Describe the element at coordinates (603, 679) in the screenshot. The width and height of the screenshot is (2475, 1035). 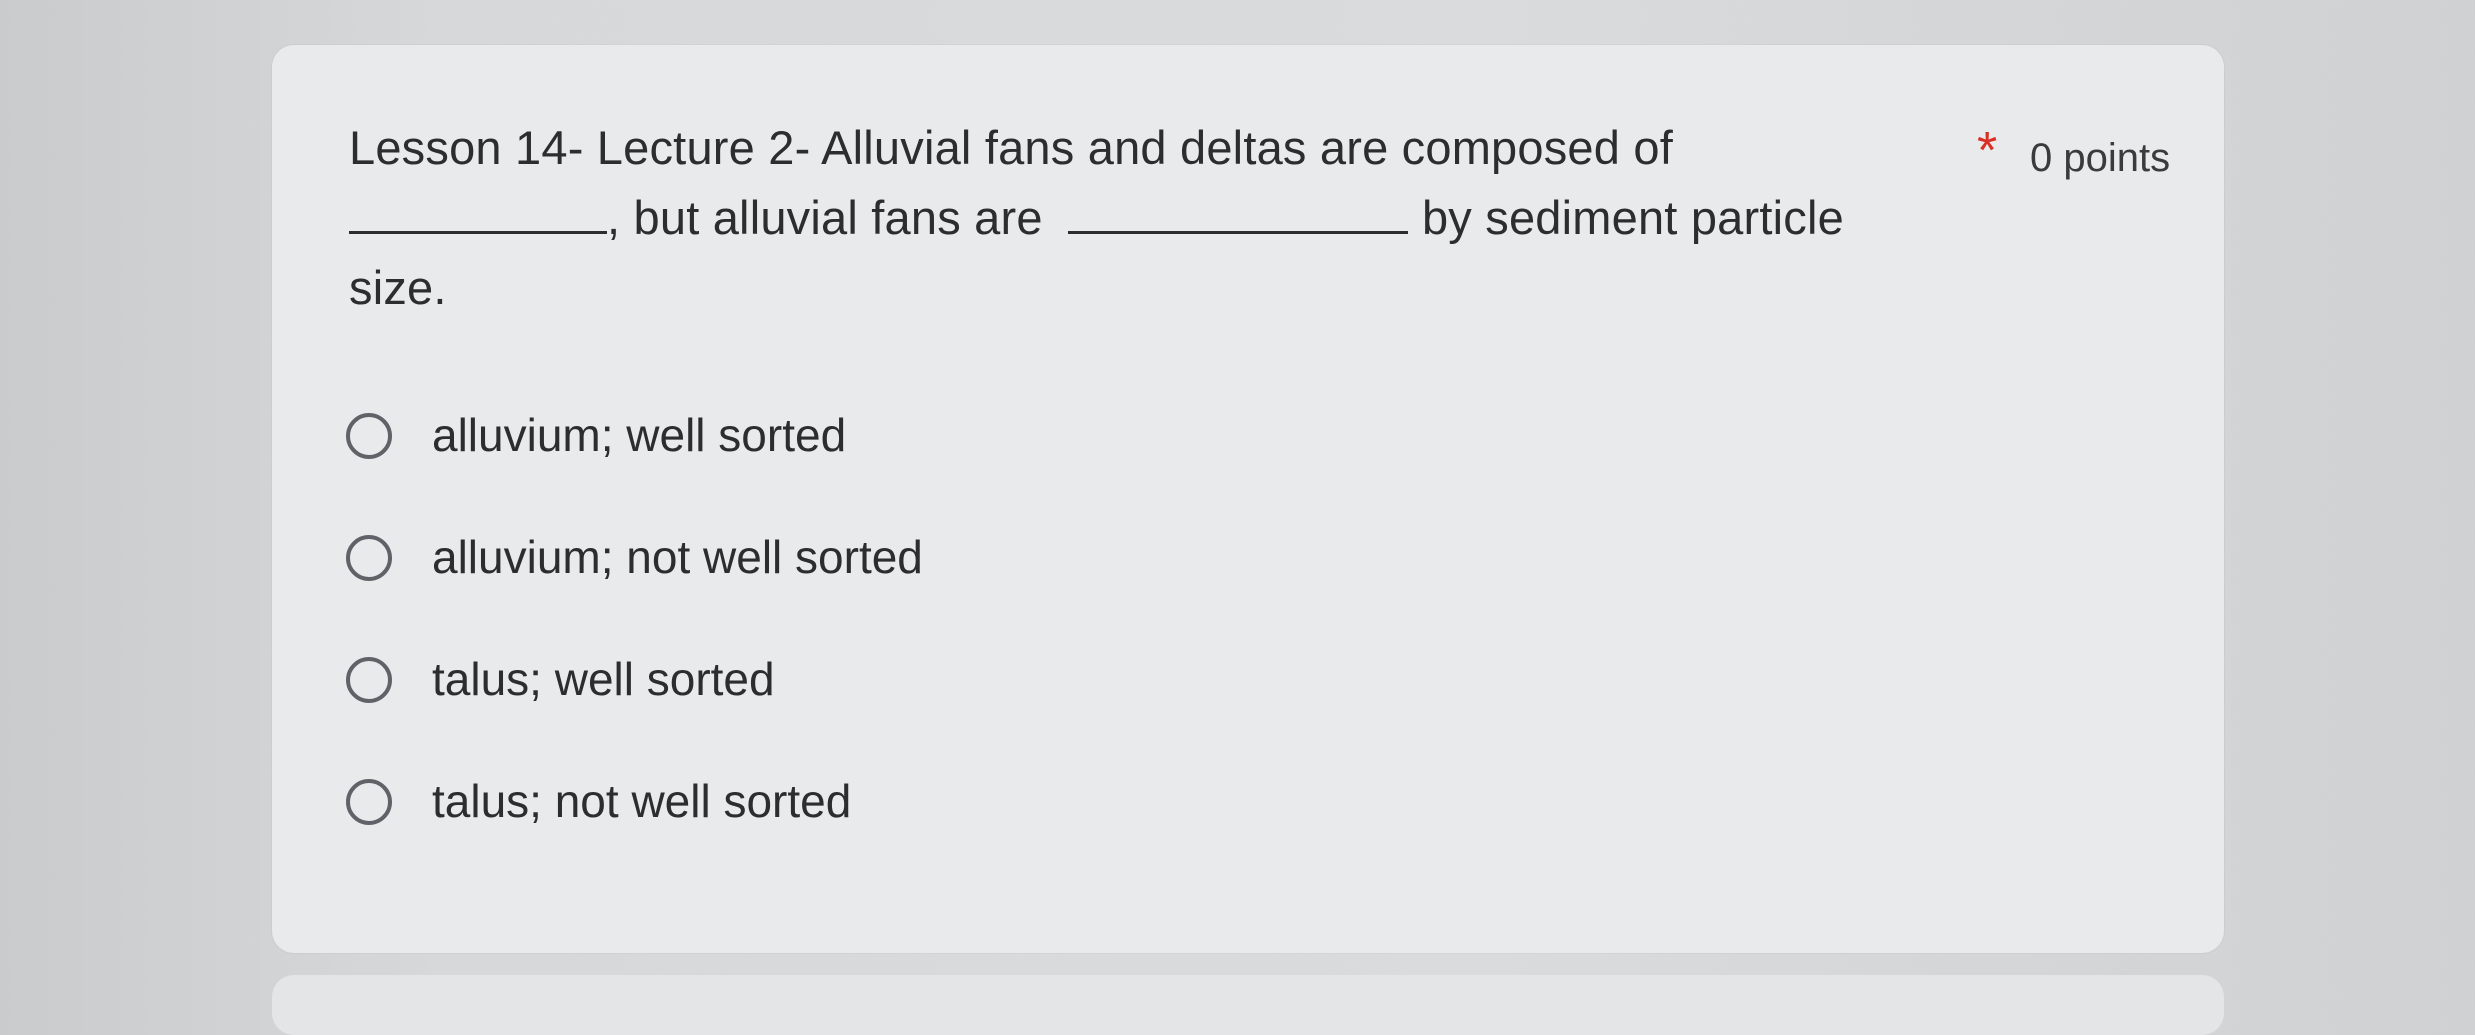
I see `option-label: talus; well sorted` at that location.